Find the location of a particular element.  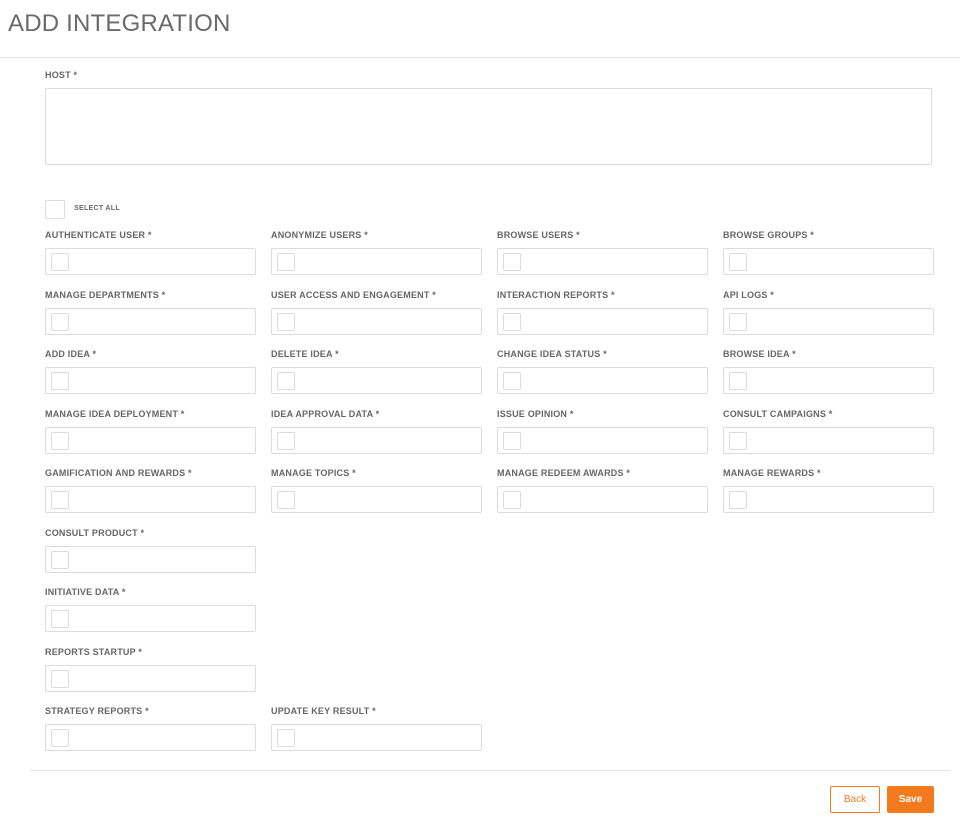

permission-change-idea-status: CHANGE IDEA STATUS * is located at coordinates (602, 372).